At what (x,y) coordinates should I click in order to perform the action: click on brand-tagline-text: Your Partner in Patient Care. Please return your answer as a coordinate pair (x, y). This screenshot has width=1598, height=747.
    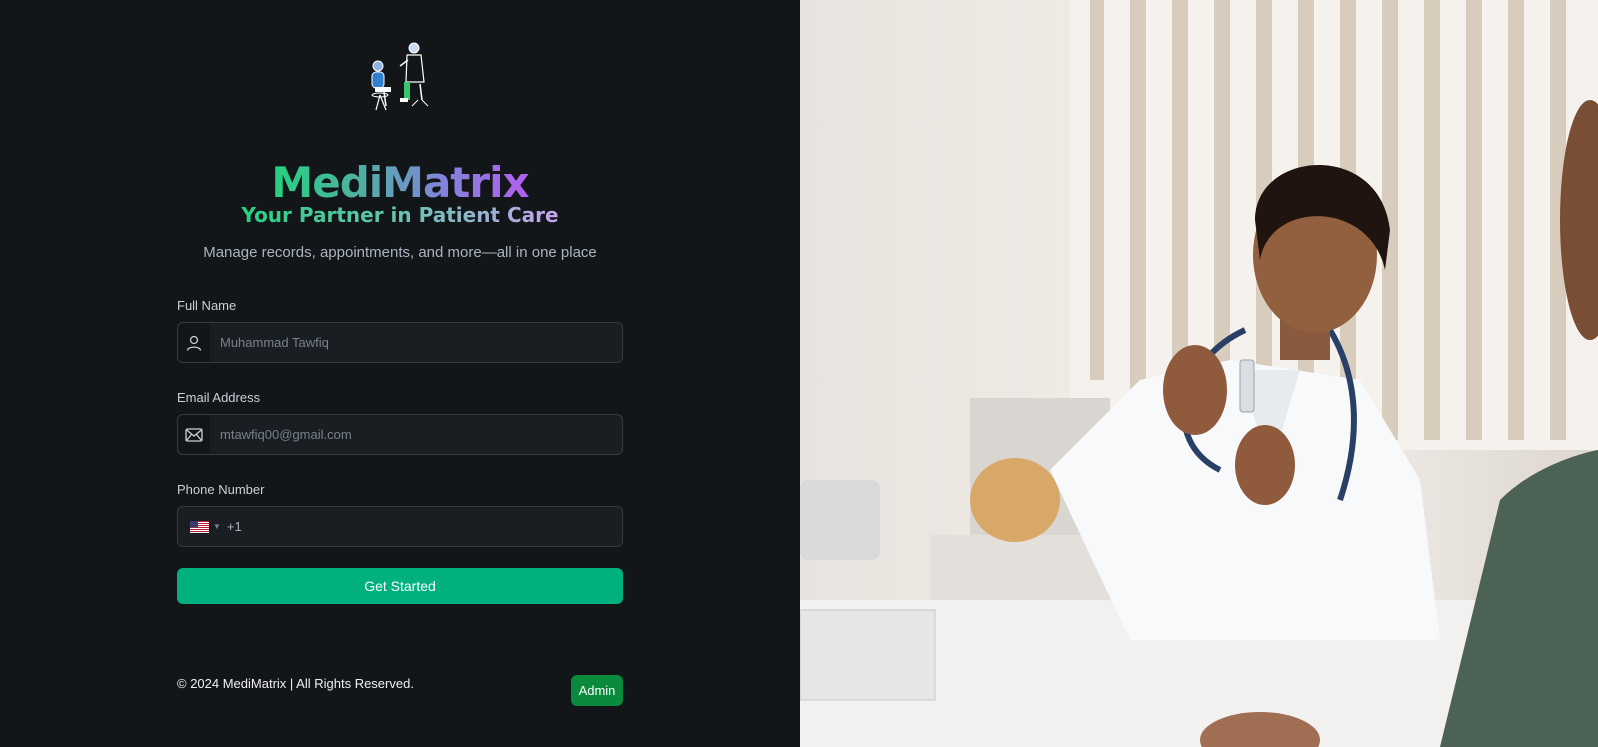
    Looking at the image, I should click on (400, 215).